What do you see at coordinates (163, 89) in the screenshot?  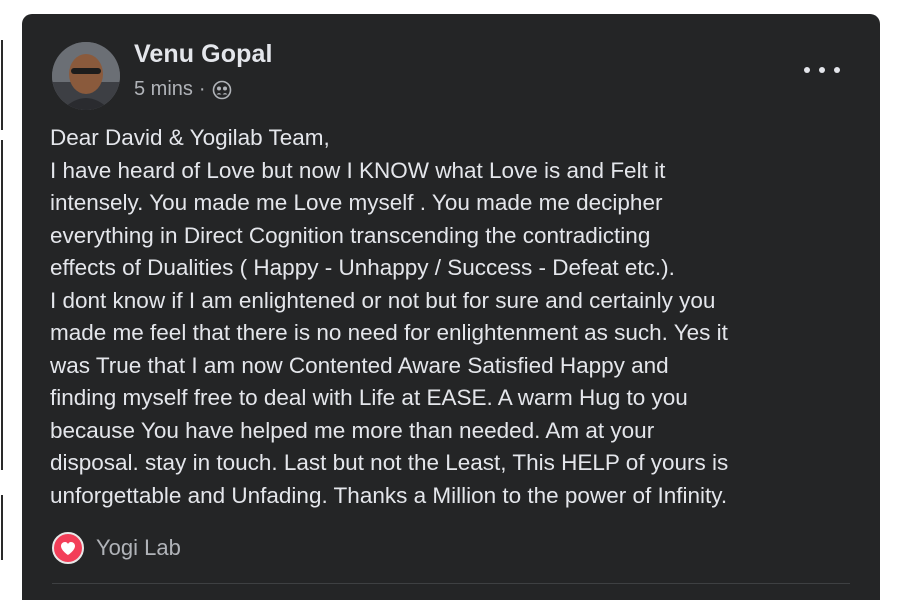 I see `post-timestamp: 5 mins` at bounding box center [163, 89].